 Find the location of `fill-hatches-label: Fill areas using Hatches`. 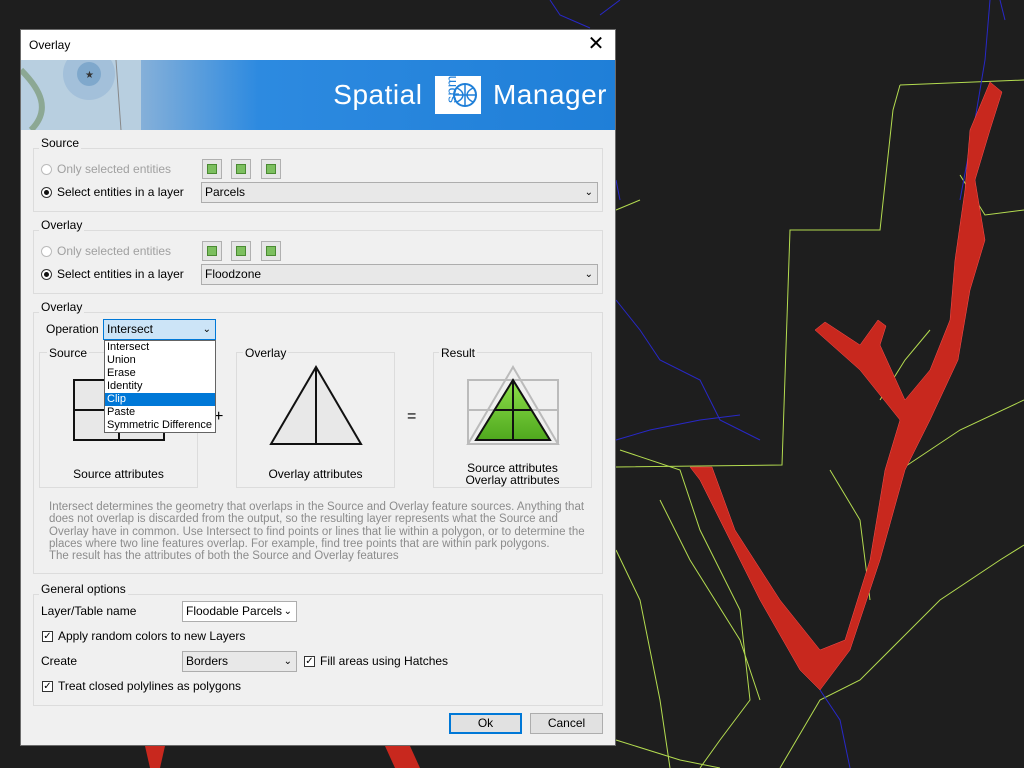

fill-hatches-label: Fill areas using Hatches is located at coordinates (384, 661).